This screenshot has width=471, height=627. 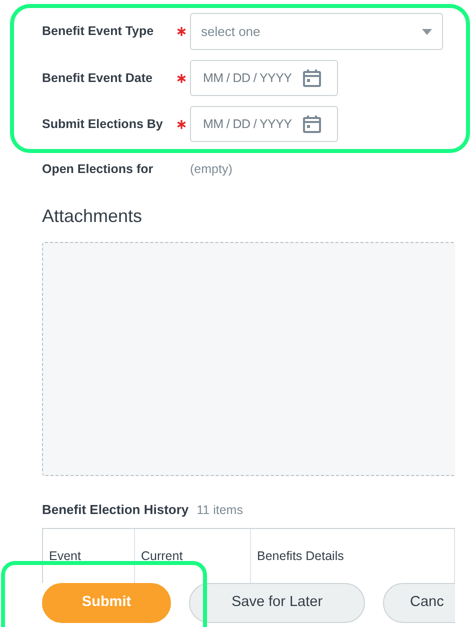 I want to click on field-label: Open Elections for, so click(x=98, y=169).